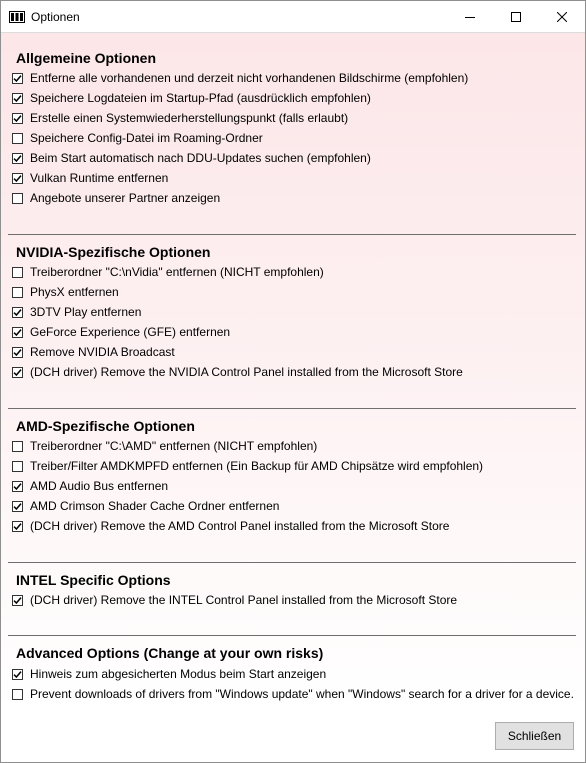 The height and width of the screenshot is (763, 586). I want to click on maximize-button, so click(516, 16).